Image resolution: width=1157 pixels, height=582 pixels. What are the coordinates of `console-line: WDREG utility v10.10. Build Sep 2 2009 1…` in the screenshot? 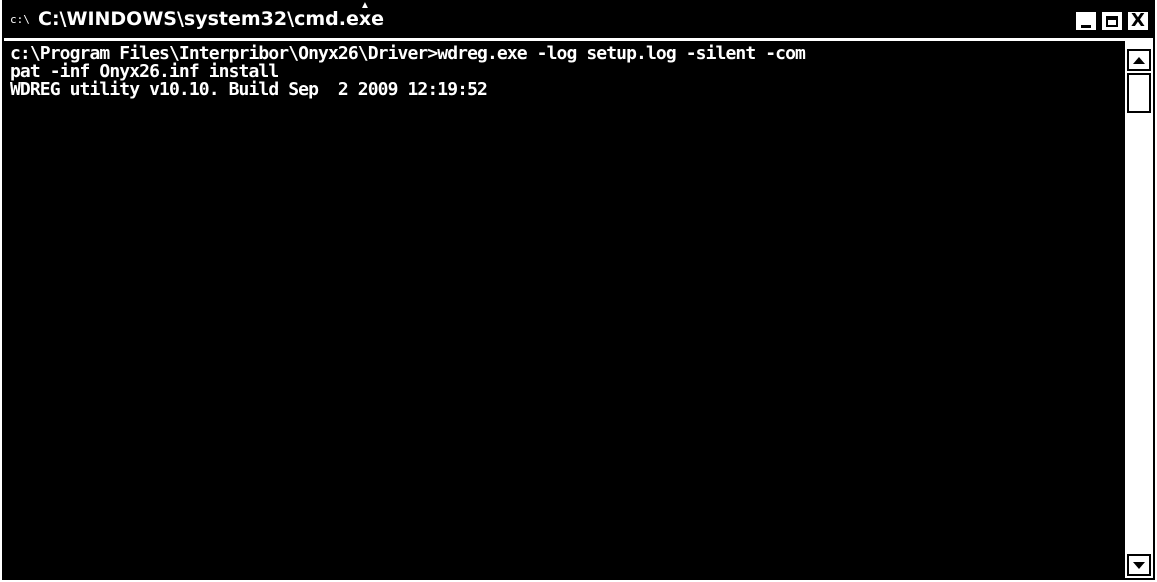 It's located at (249, 89).